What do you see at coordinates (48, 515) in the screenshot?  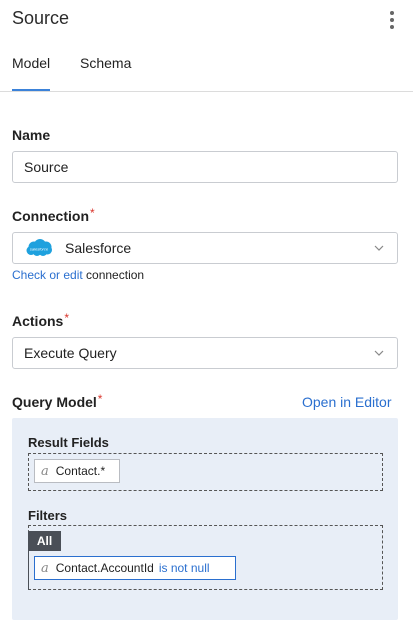 I see `filters-label: Filters` at bounding box center [48, 515].